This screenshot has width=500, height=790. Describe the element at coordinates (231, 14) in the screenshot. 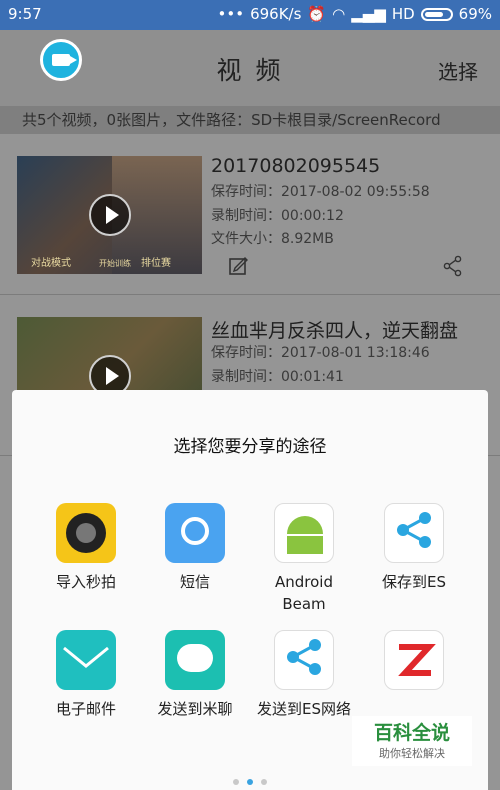

I see `more-dots-icon: •••` at that location.